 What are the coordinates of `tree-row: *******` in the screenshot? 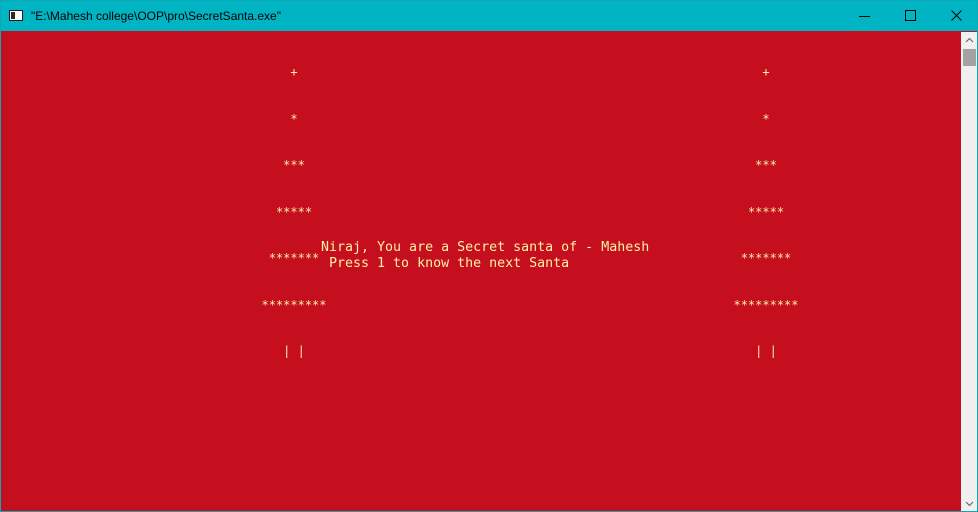 It's located at (766, 258).